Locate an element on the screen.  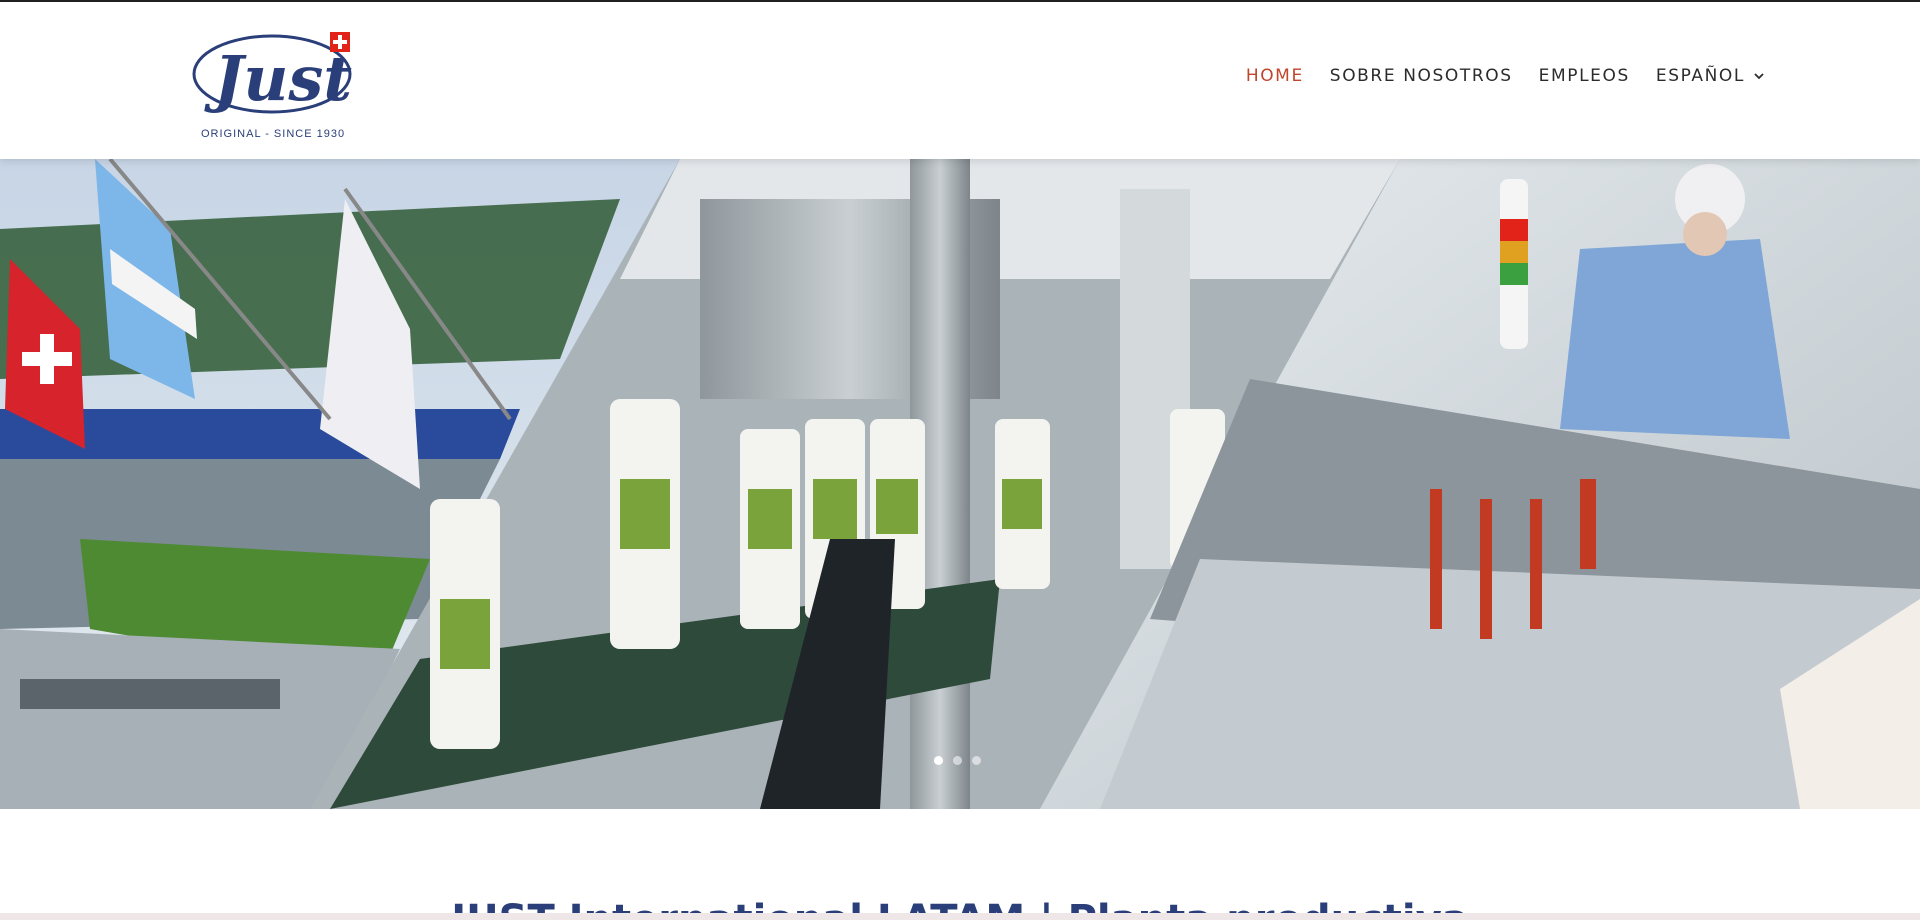
main-nav: HOME SOBRE NOSOTROS EMPLEOS ESPAÑOL is located at coordinates (1505, 76).